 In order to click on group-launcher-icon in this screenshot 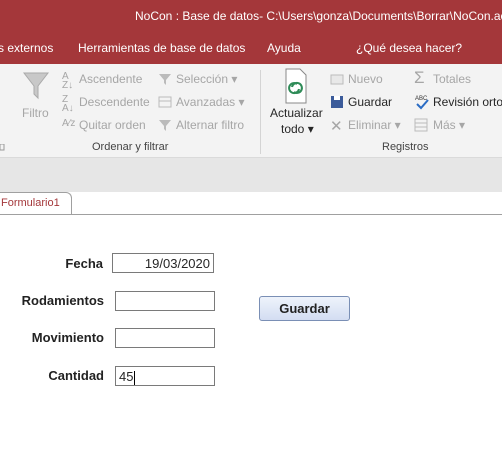, I will do `click(2, 147)`.